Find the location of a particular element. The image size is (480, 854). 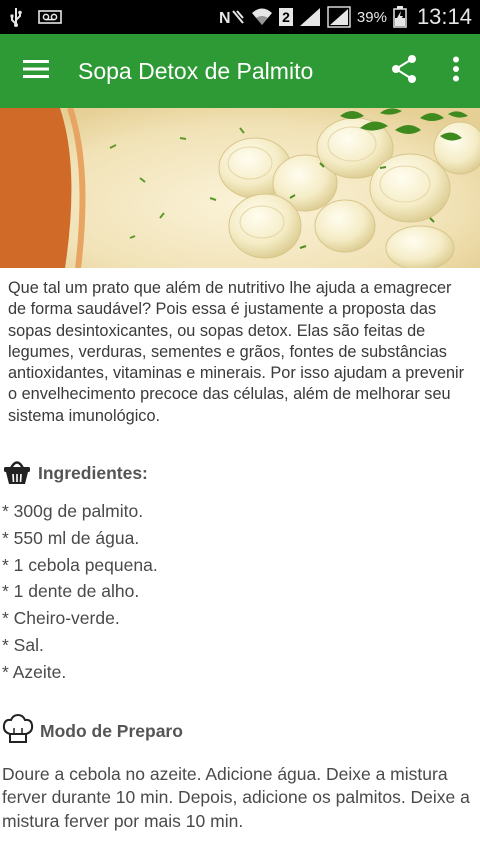

clock: 13:14 is located at coordinates (444, 16).